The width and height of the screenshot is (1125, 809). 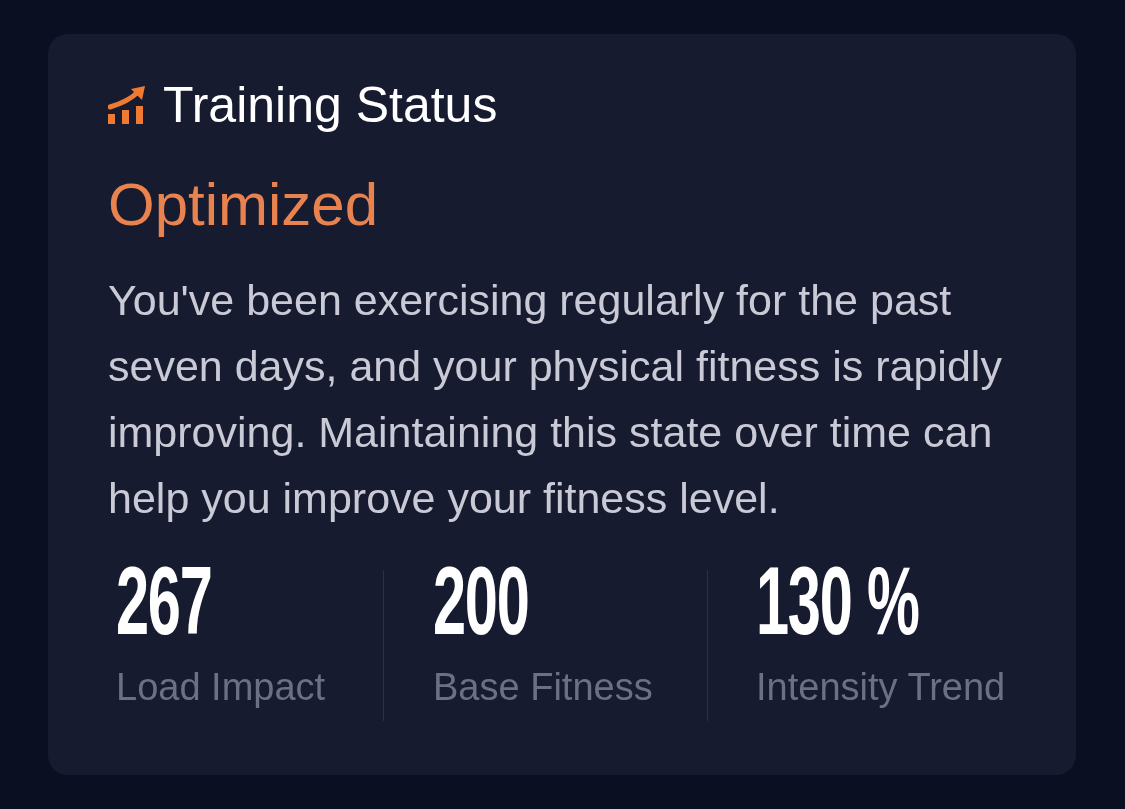 What do you see at coordinates (881, 687) in the screenshot?
I see `stat-label: Intensity Trend` at bounding box center [881, 687].